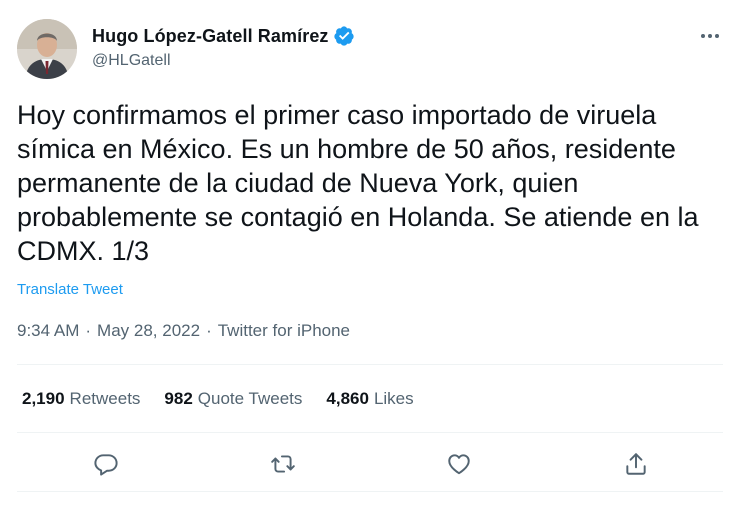 The height and width of the screenshot is (507, 742). I want to click on likes-label: Likes, so click(393, 398).